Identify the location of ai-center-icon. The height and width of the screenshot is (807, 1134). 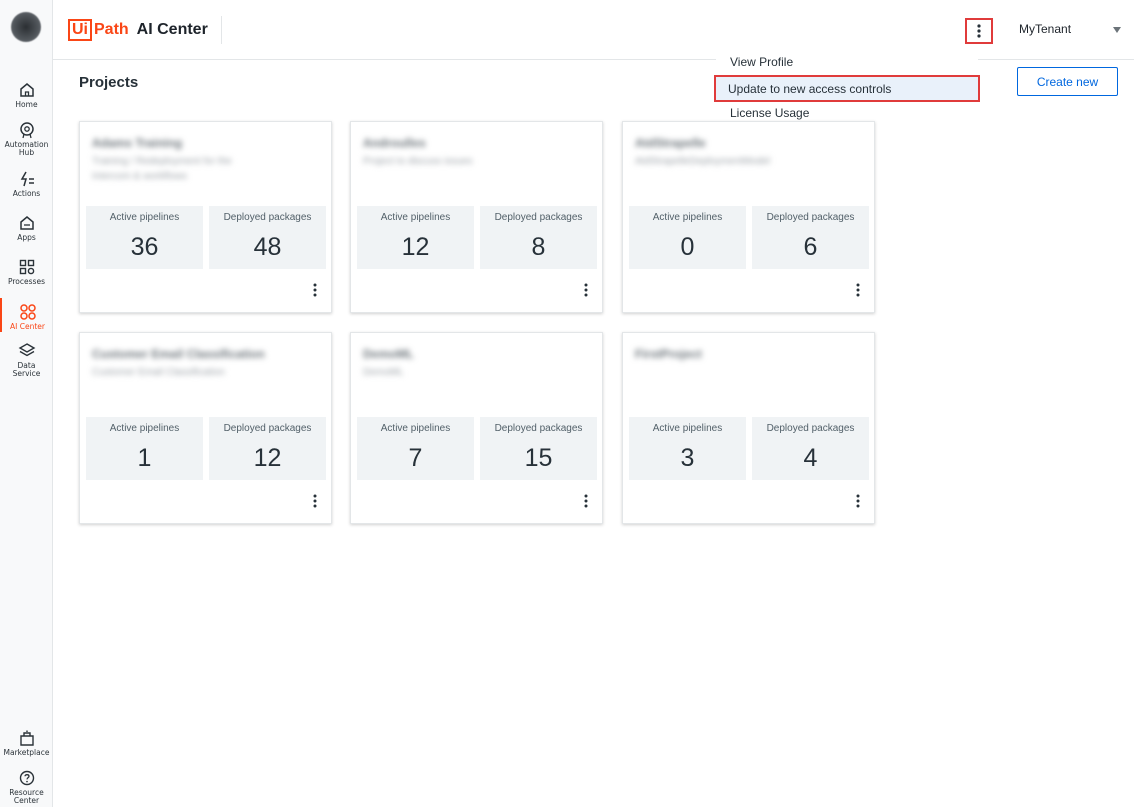
(27, 312).